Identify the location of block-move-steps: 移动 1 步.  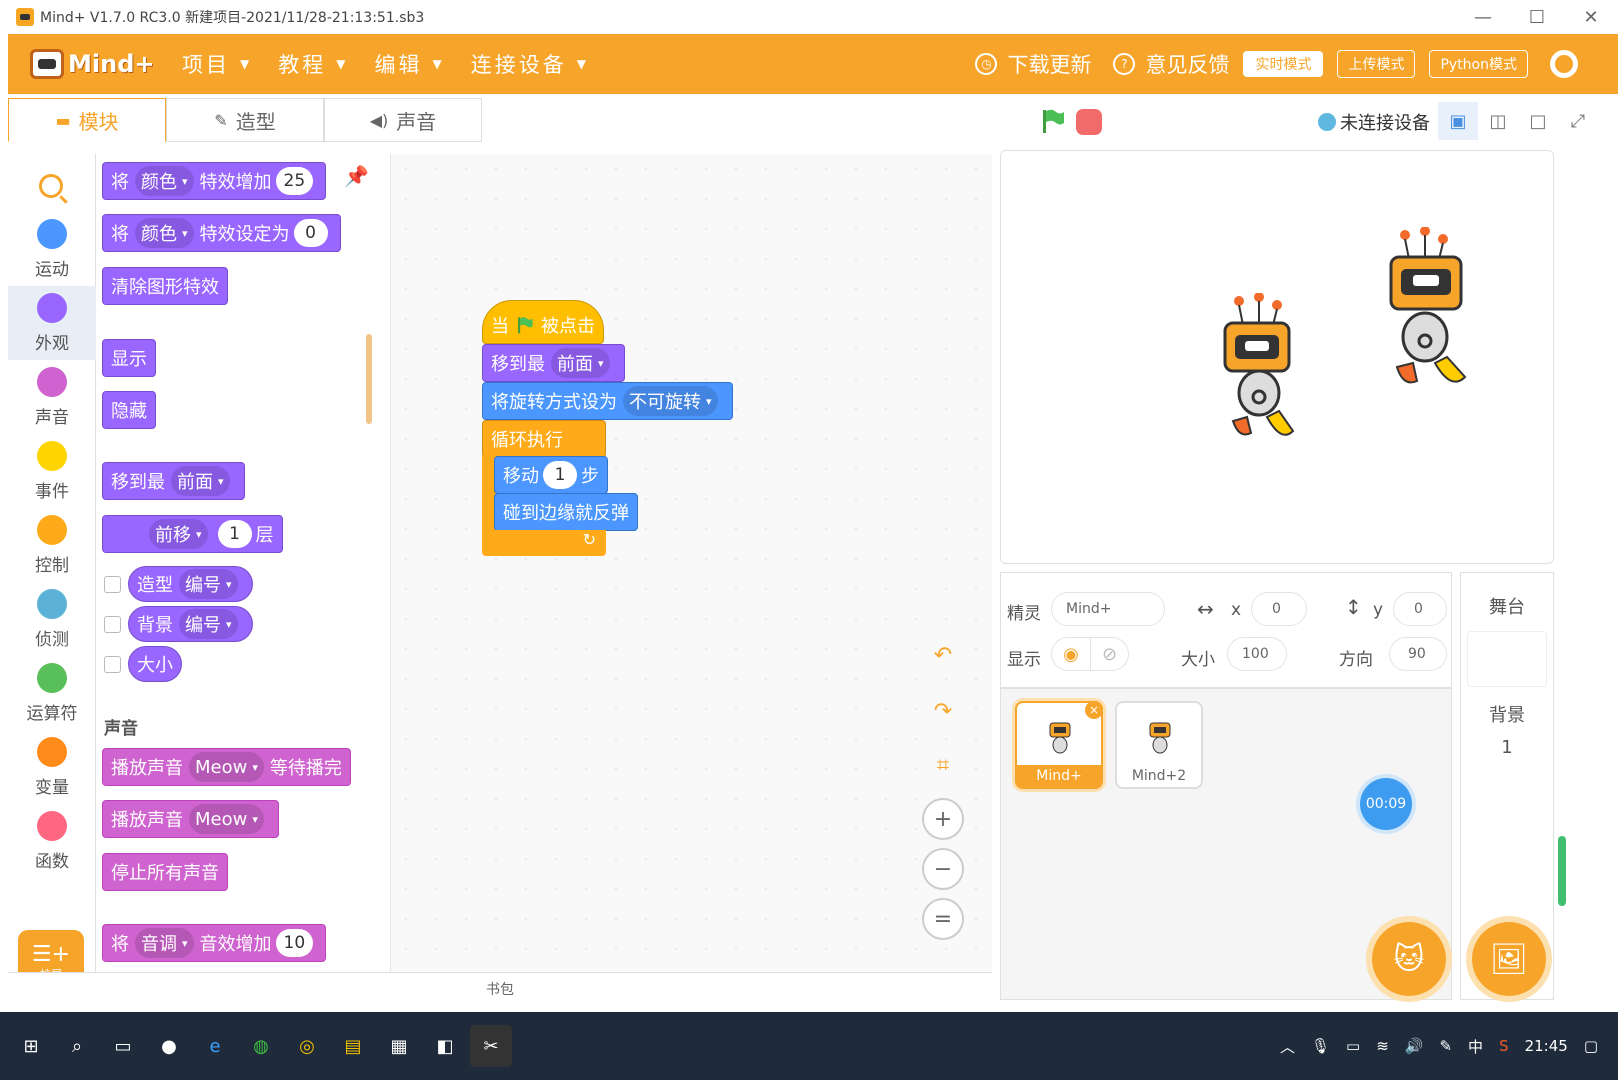
(551, 475).